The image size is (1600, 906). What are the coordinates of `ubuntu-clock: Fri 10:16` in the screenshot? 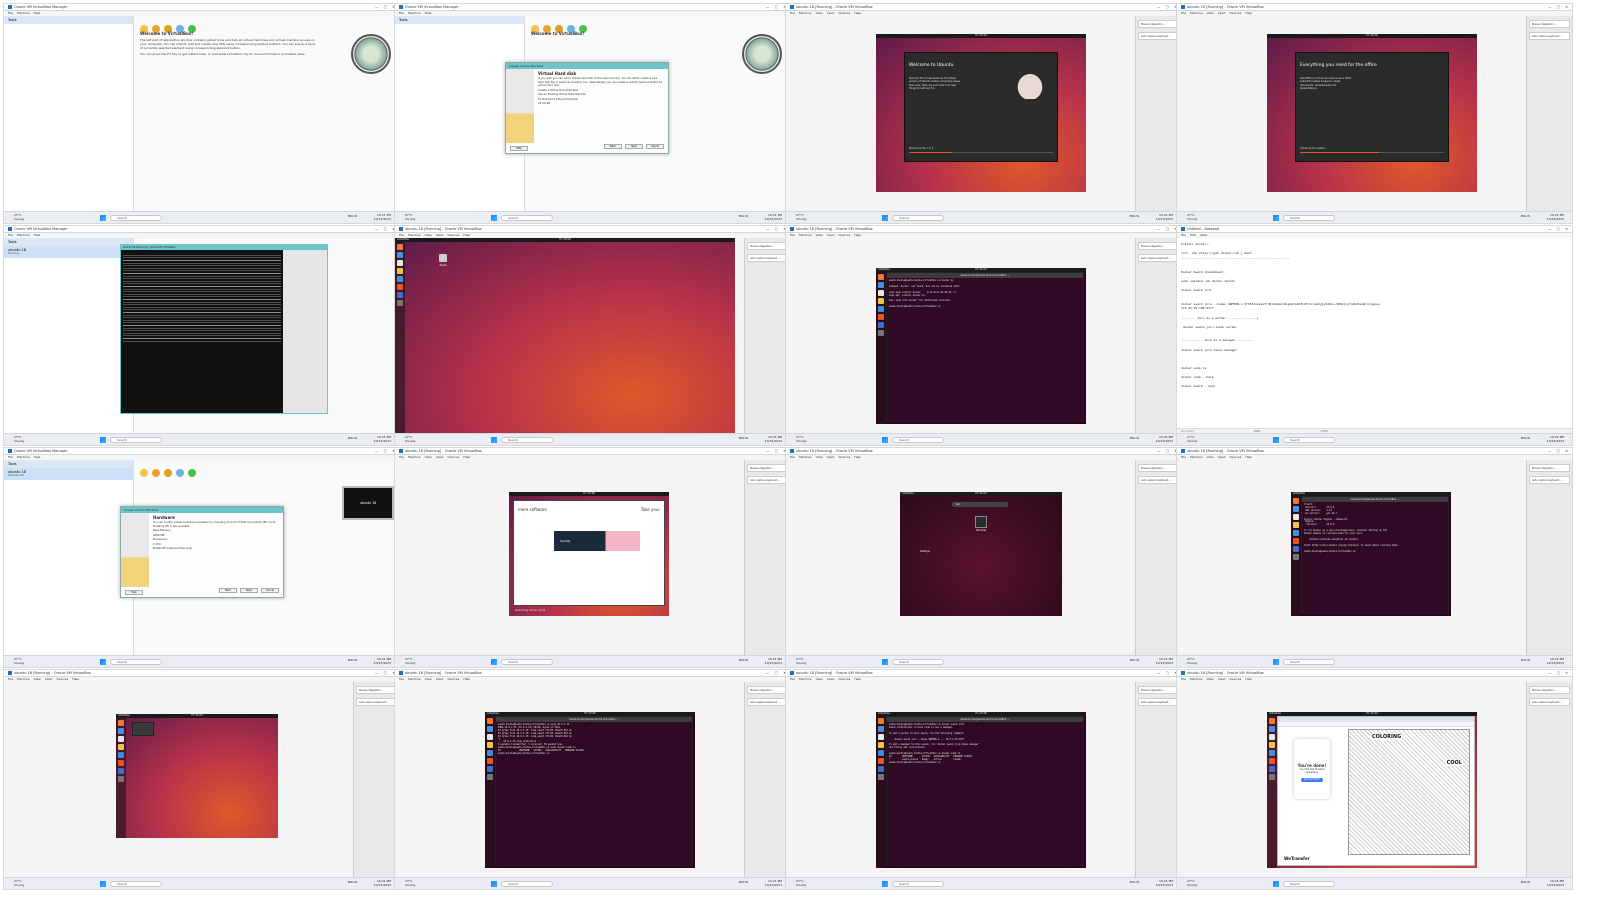 It's located at (1371, 36).